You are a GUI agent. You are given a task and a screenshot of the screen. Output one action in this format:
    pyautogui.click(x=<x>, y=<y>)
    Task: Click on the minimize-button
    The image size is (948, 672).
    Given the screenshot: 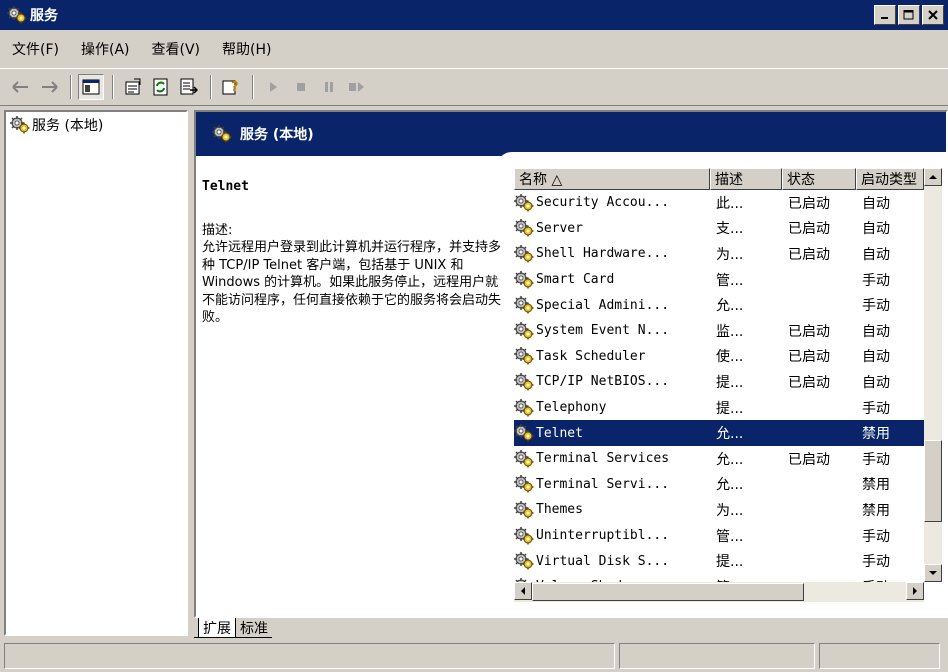 What is the action you would take?
    pyautogui.click(x=885, y=15)
    